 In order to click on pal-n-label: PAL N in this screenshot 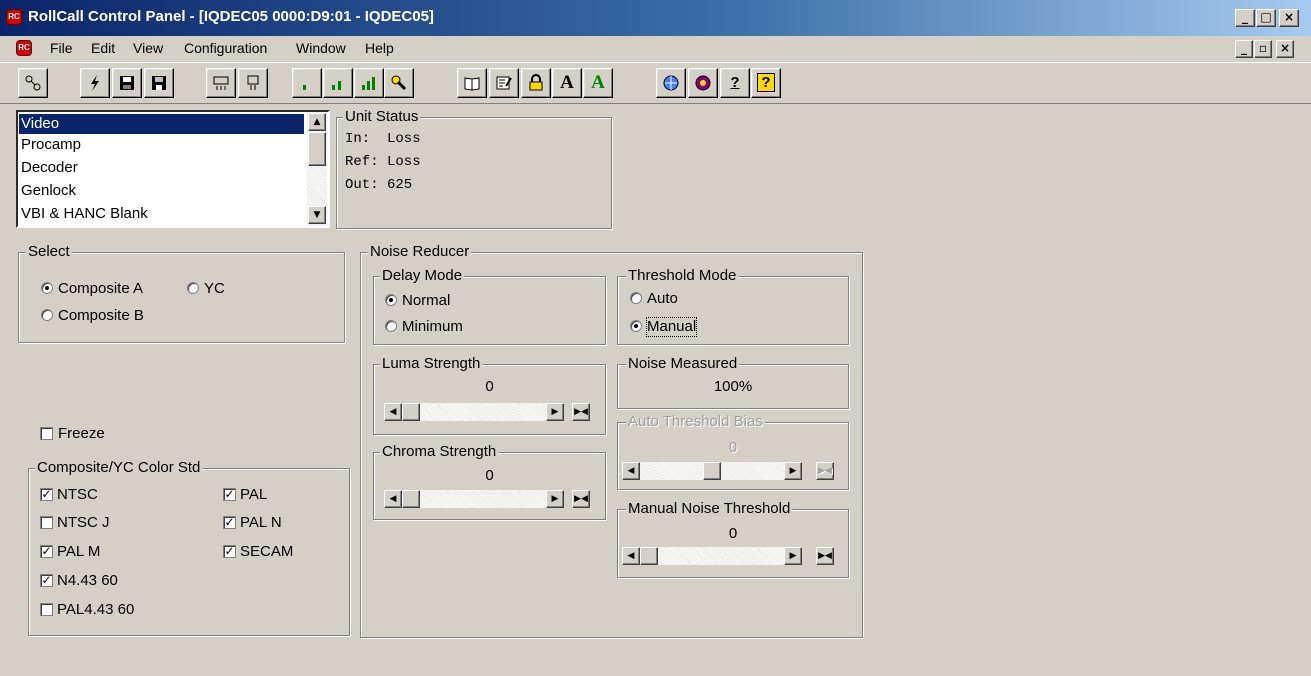, I will do `click(261, 523)`.